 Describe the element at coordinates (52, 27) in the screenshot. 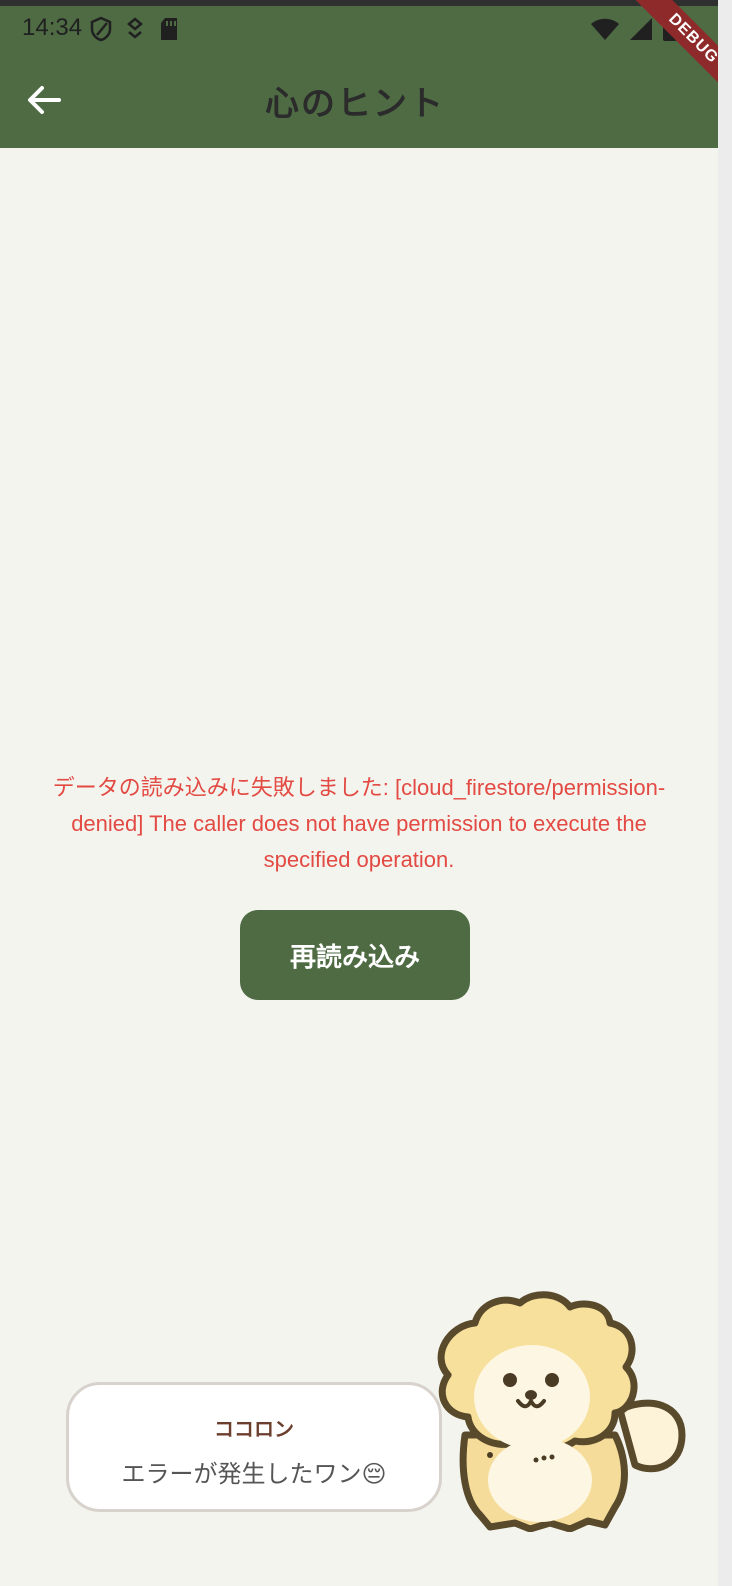

I see `status-time: 14:34` at that location.